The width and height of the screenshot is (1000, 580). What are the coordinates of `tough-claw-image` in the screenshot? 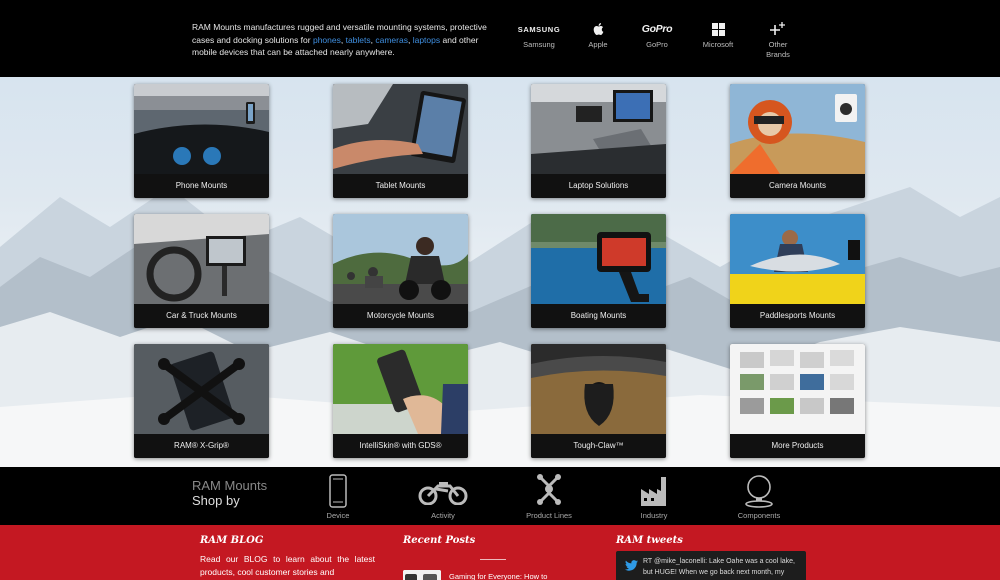 It's located at (598, 389).